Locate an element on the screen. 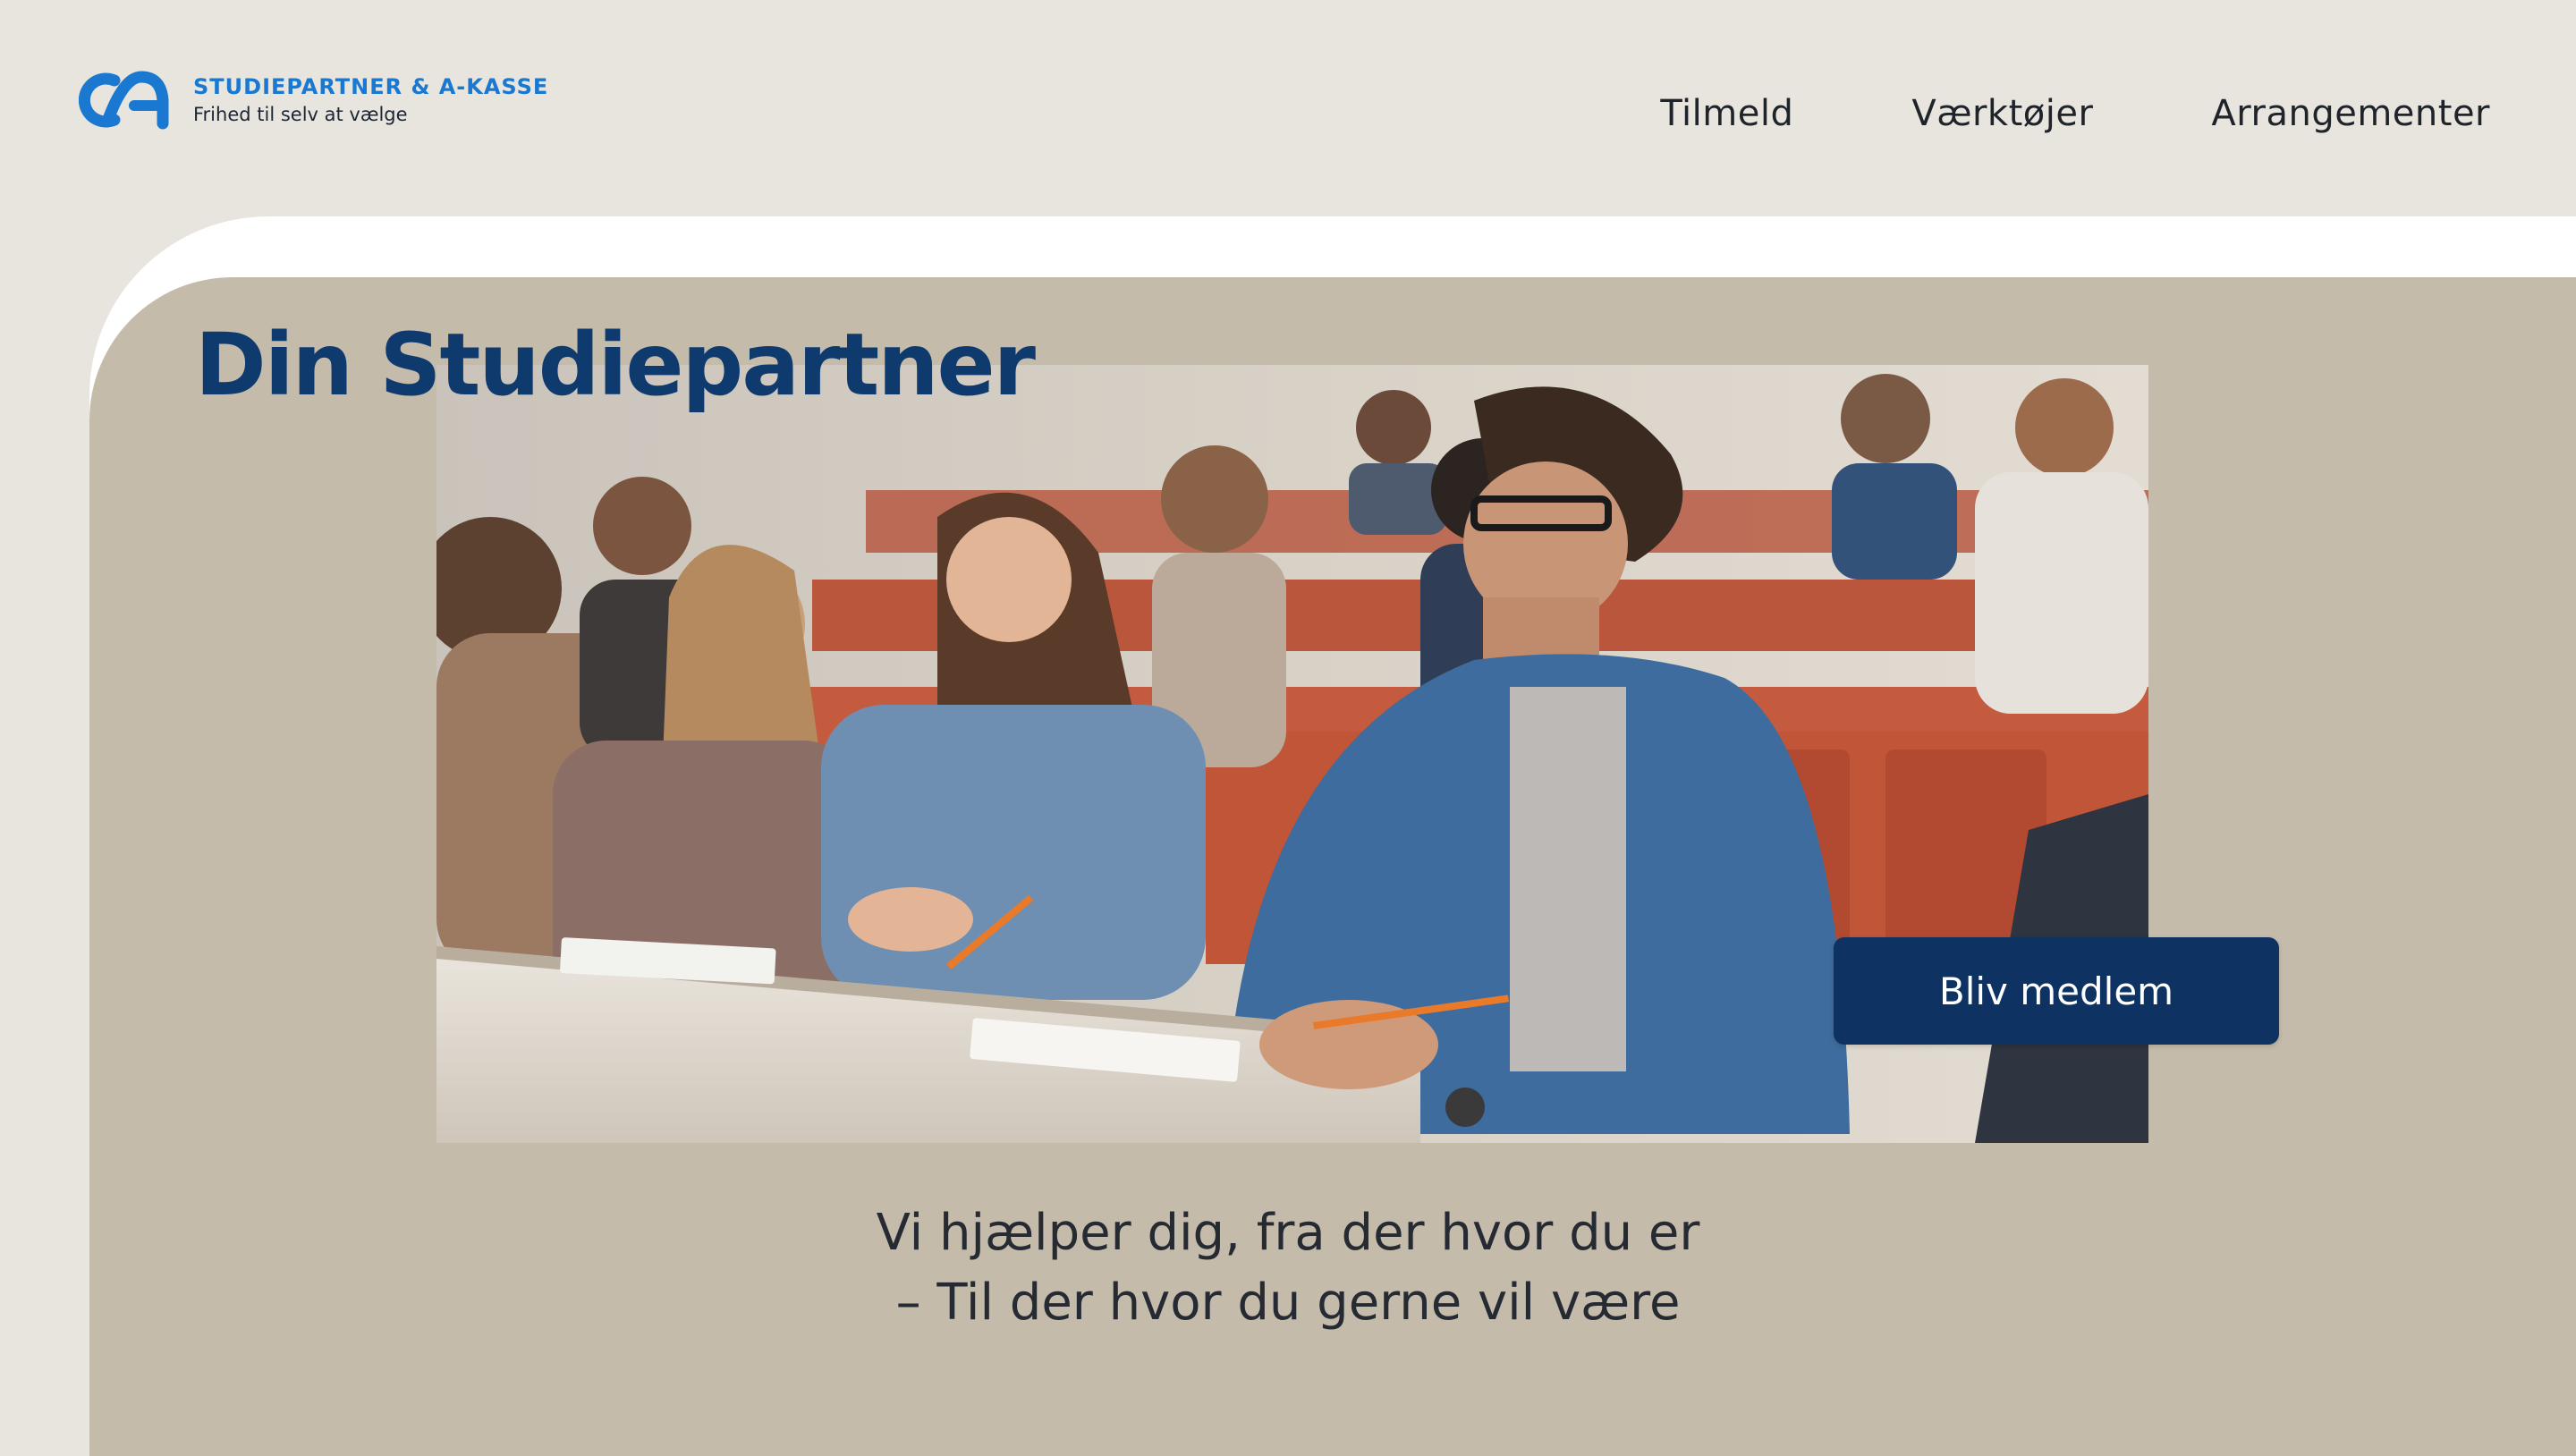 The image size is (2576, 1456). ca-logo-icon is located at coordinates (123, 100).